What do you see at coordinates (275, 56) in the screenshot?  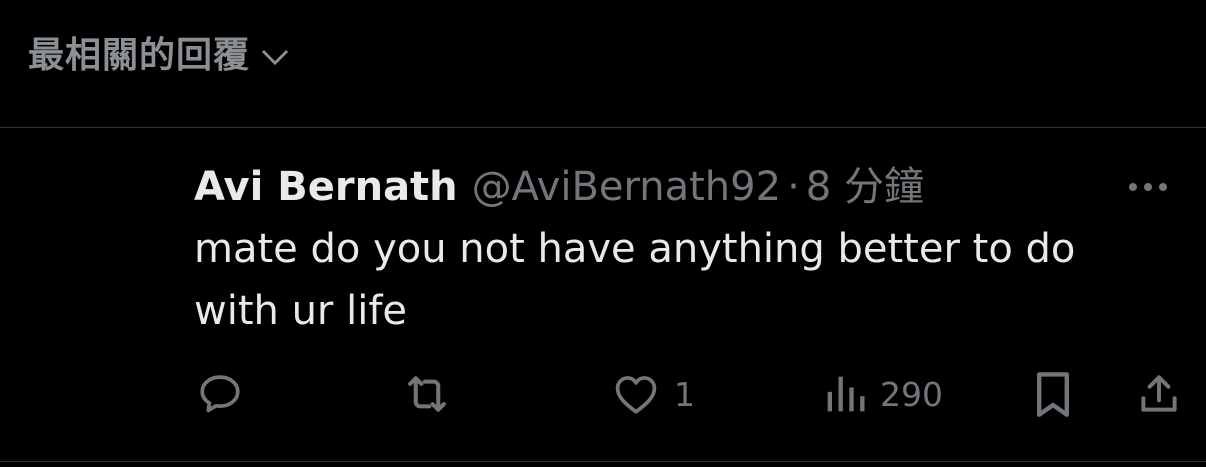 I see `chevron-down-icon` at bounding box center [275, 56].